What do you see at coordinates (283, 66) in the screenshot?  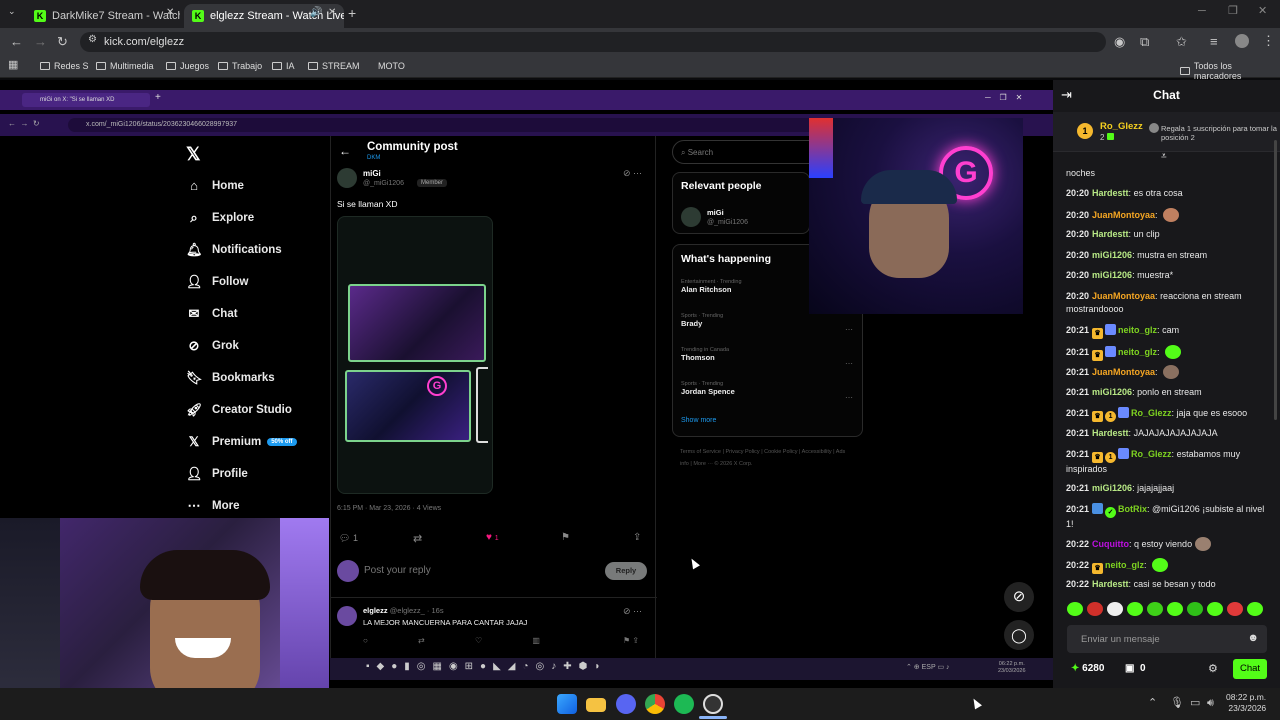 I see `bookmark-folder: IA` at bounding box center [283, 66].